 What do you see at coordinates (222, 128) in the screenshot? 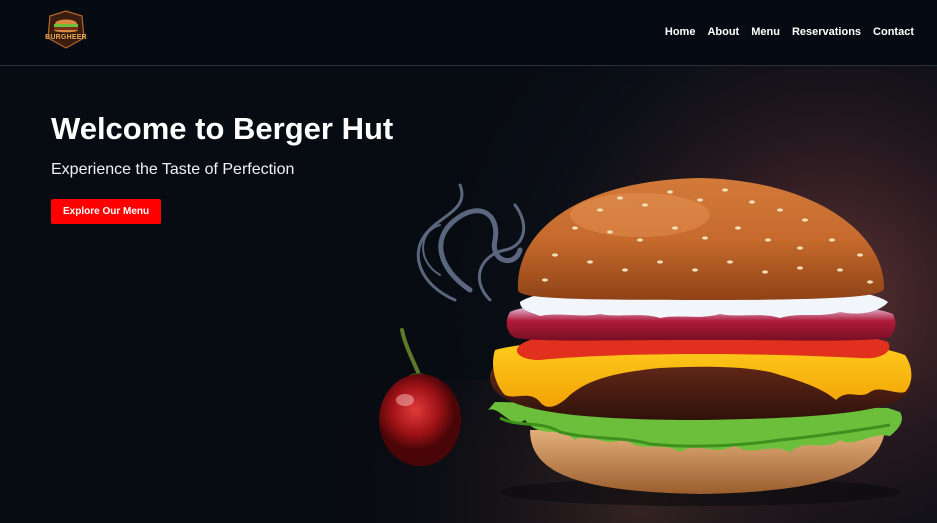
I see `hero-title: Welcome to Berger Hut` at bounding box center [222, 128].